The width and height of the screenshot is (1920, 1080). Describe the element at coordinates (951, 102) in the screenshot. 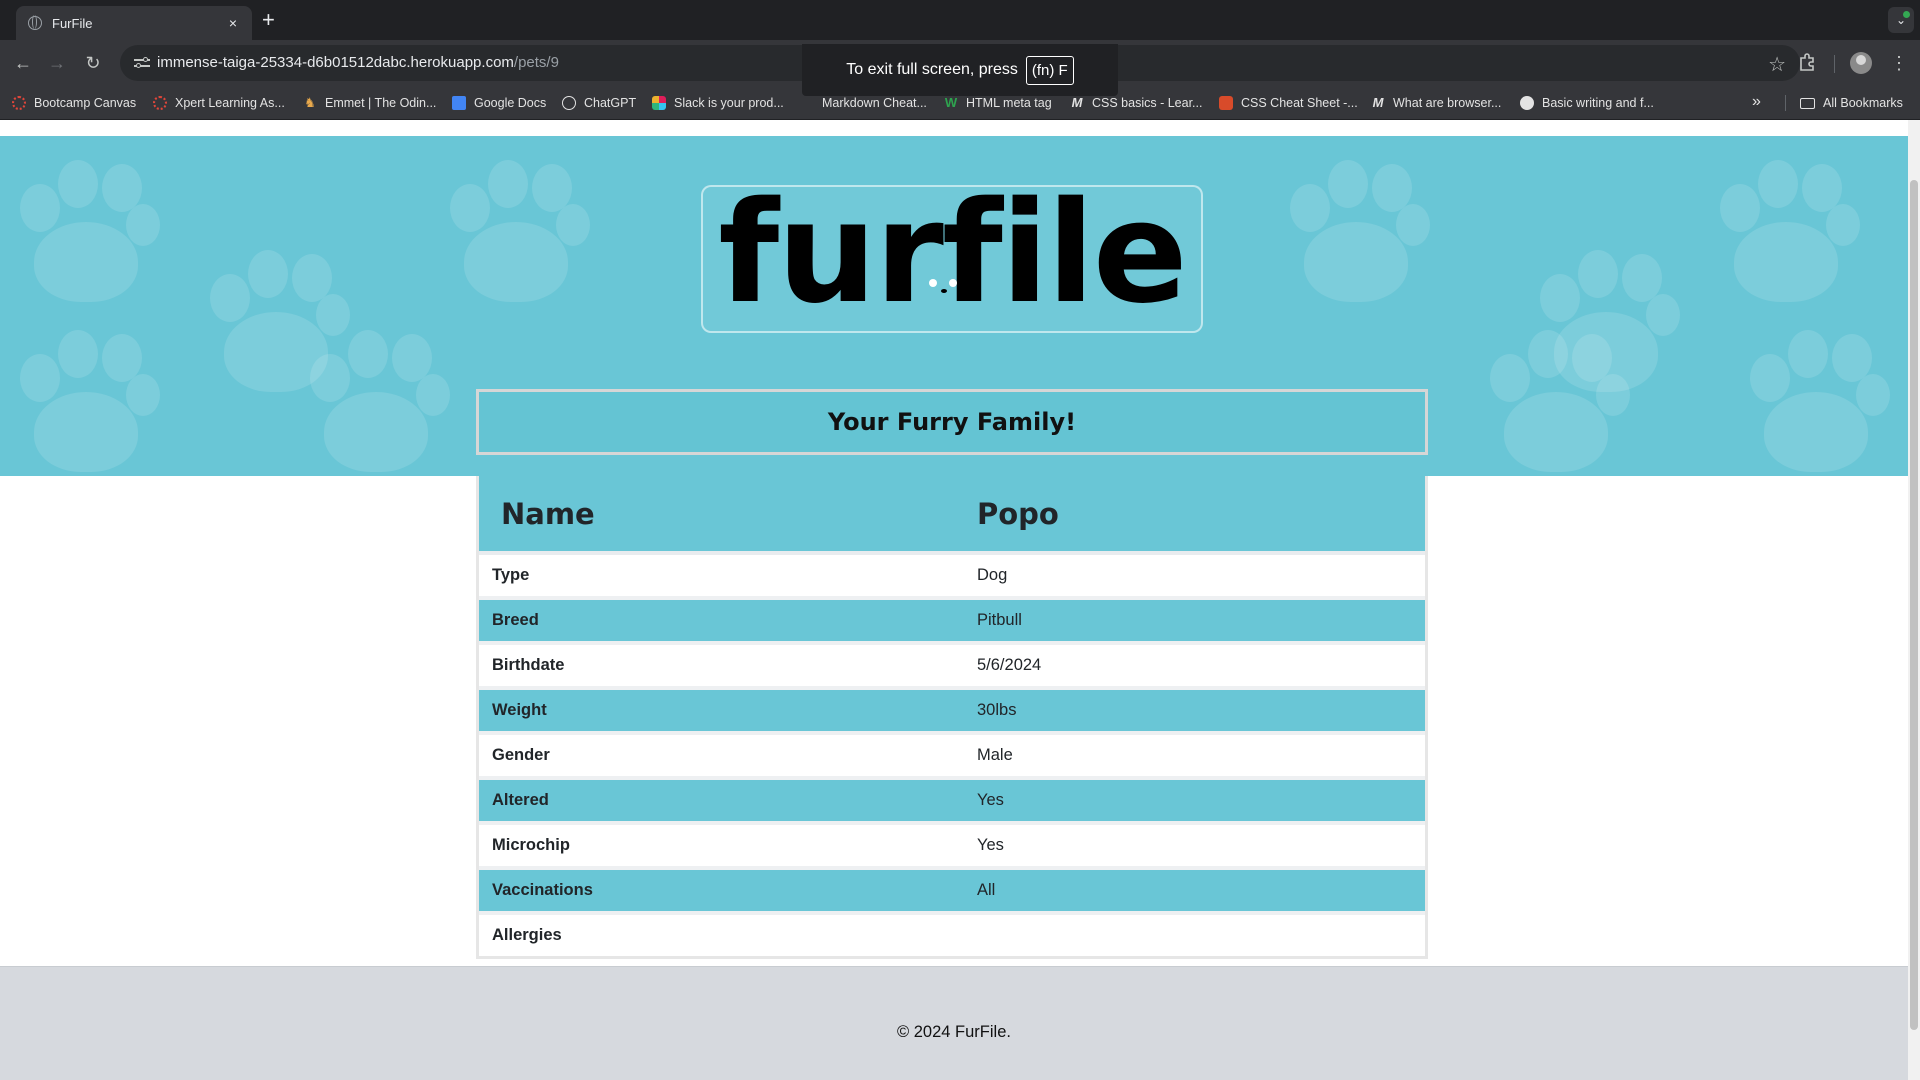

I see `w-icon: W` at that location.